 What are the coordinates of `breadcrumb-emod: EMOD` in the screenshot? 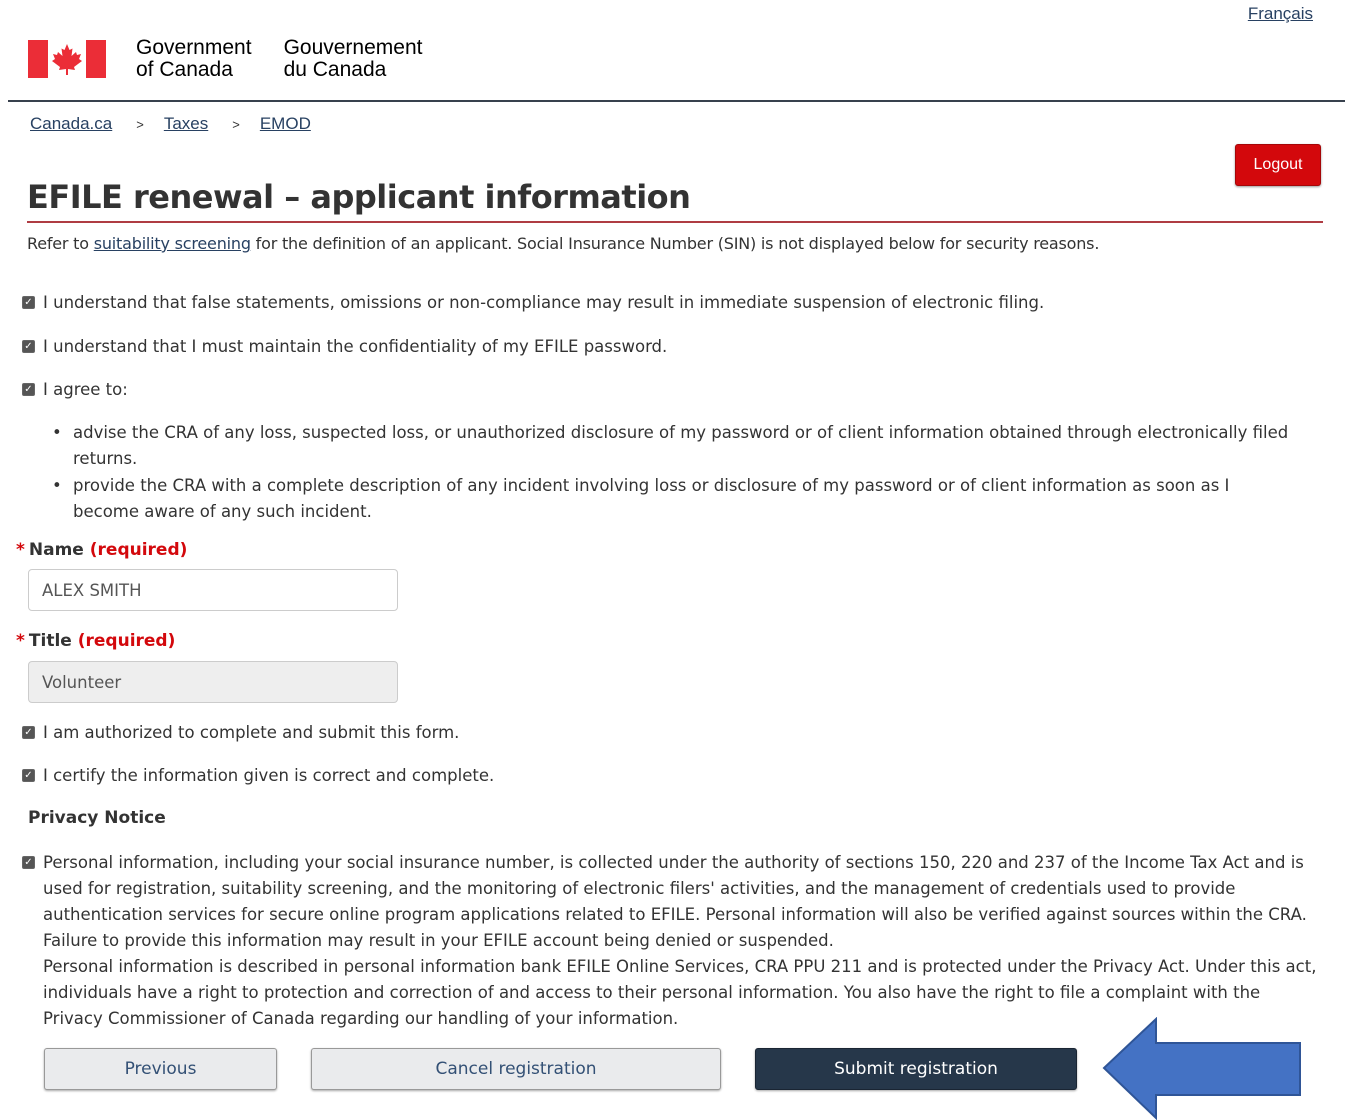 It's located at (285, 124).